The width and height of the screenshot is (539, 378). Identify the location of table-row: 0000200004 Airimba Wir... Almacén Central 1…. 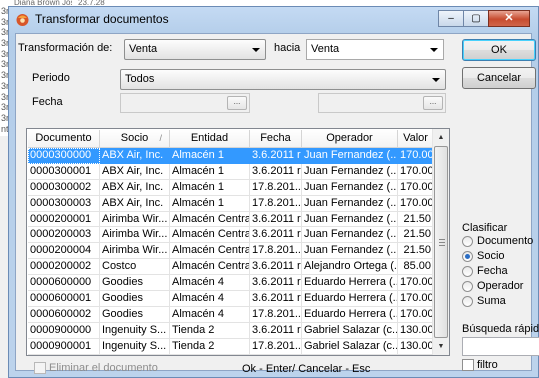
(231, 251).